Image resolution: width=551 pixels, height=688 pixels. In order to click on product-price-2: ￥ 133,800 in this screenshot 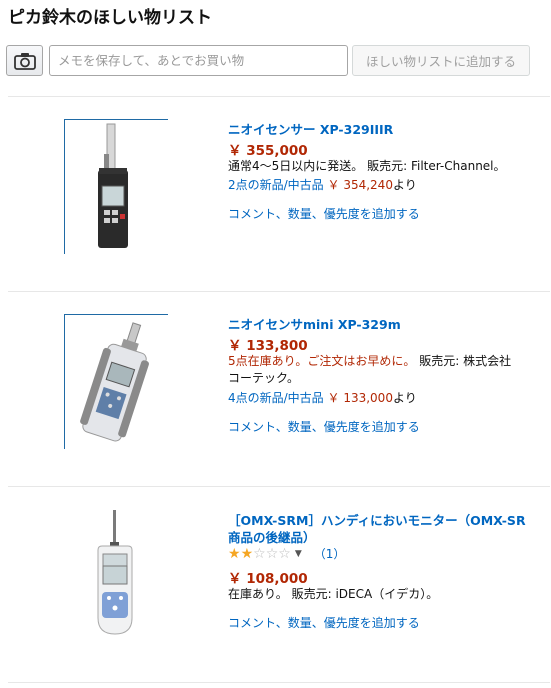, I will do `click(268, 346)`.